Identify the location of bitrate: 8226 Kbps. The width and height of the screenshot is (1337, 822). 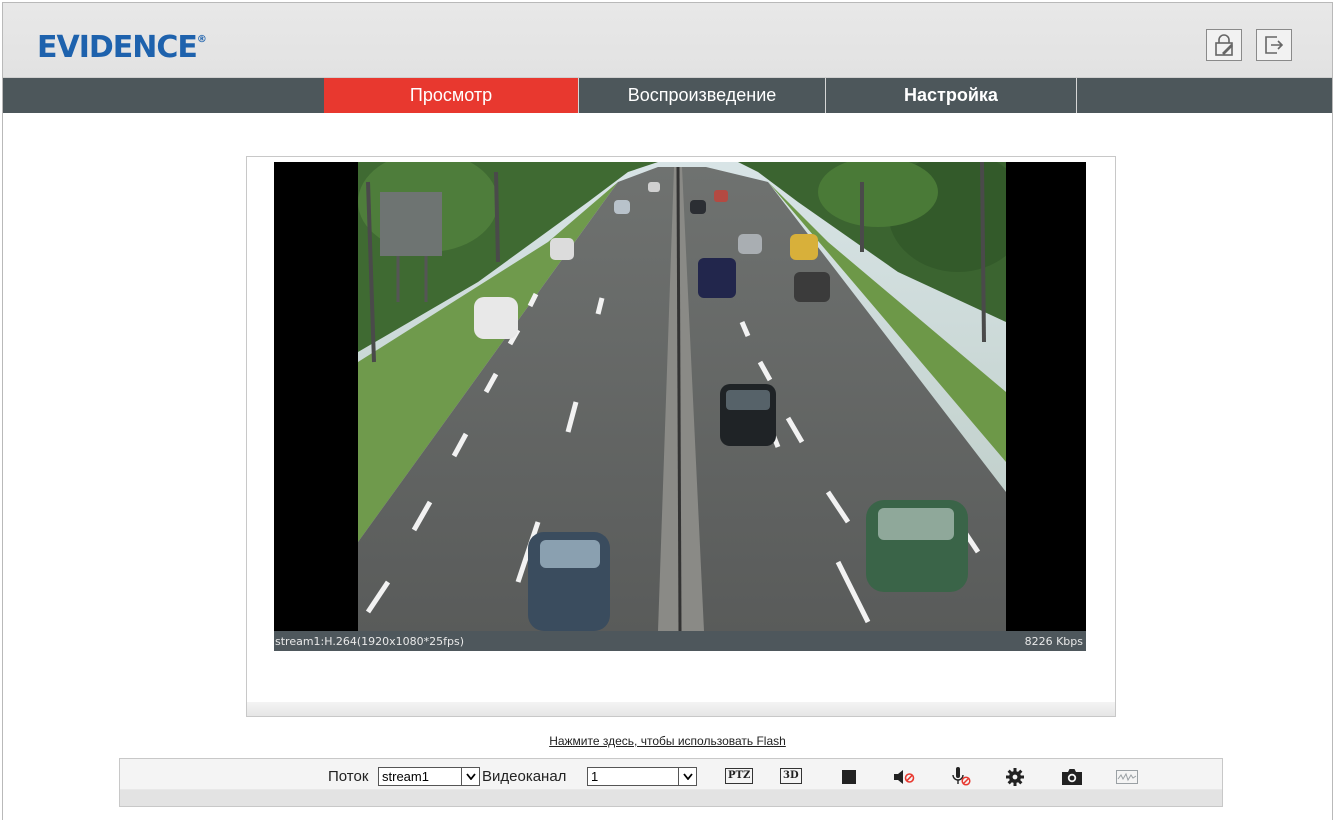
(1053, 641).